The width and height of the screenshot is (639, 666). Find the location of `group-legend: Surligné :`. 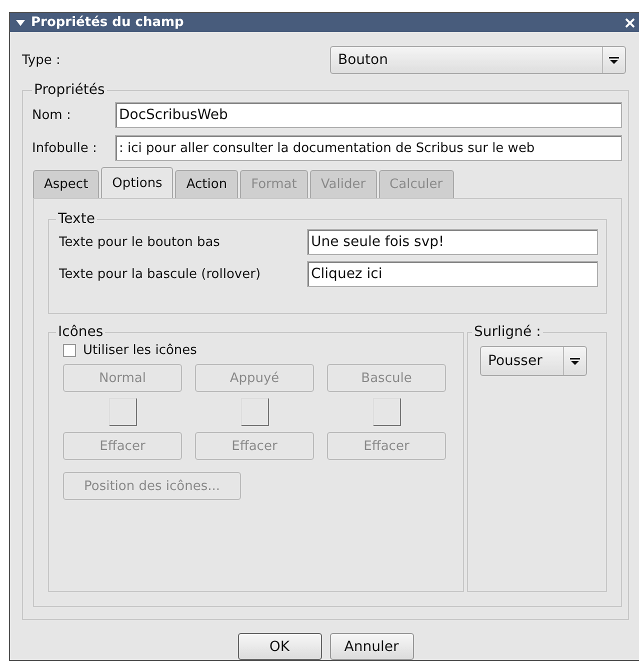

group-legend: Surligné : is located at coordinates (507, 332).